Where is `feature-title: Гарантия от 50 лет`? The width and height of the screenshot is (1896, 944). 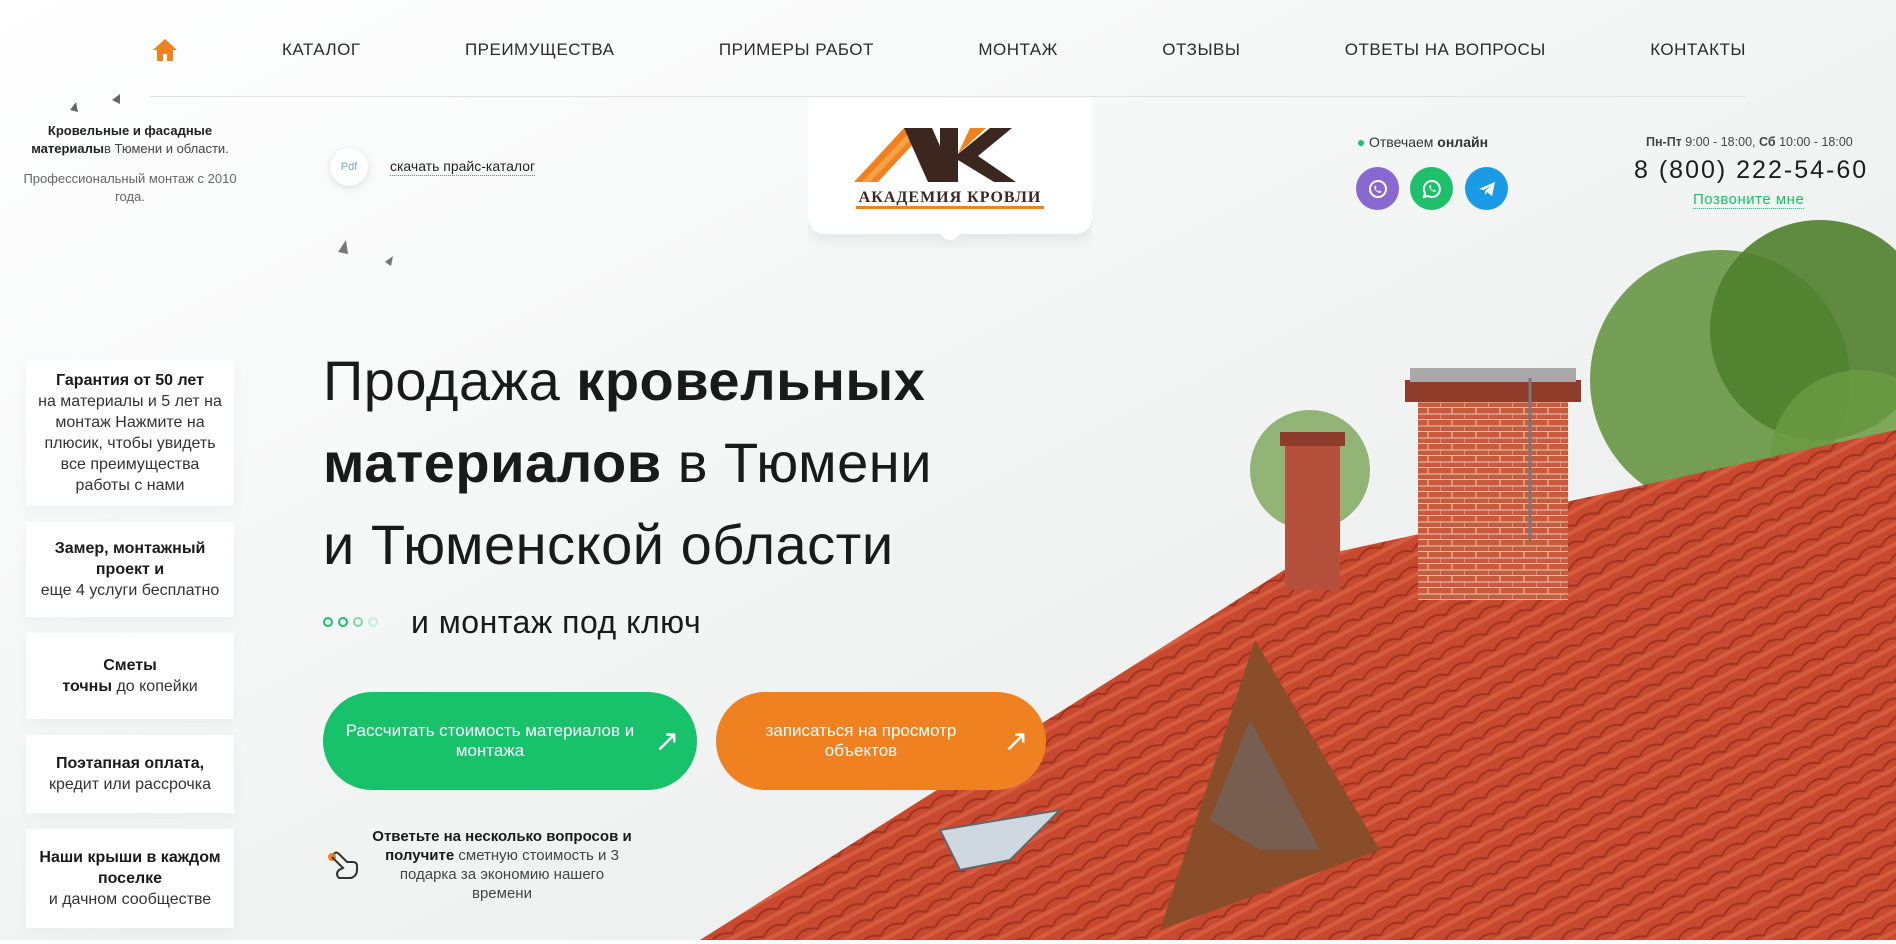 feature-title: Гарантия от 50 лет is located at coordinates (130, 380).